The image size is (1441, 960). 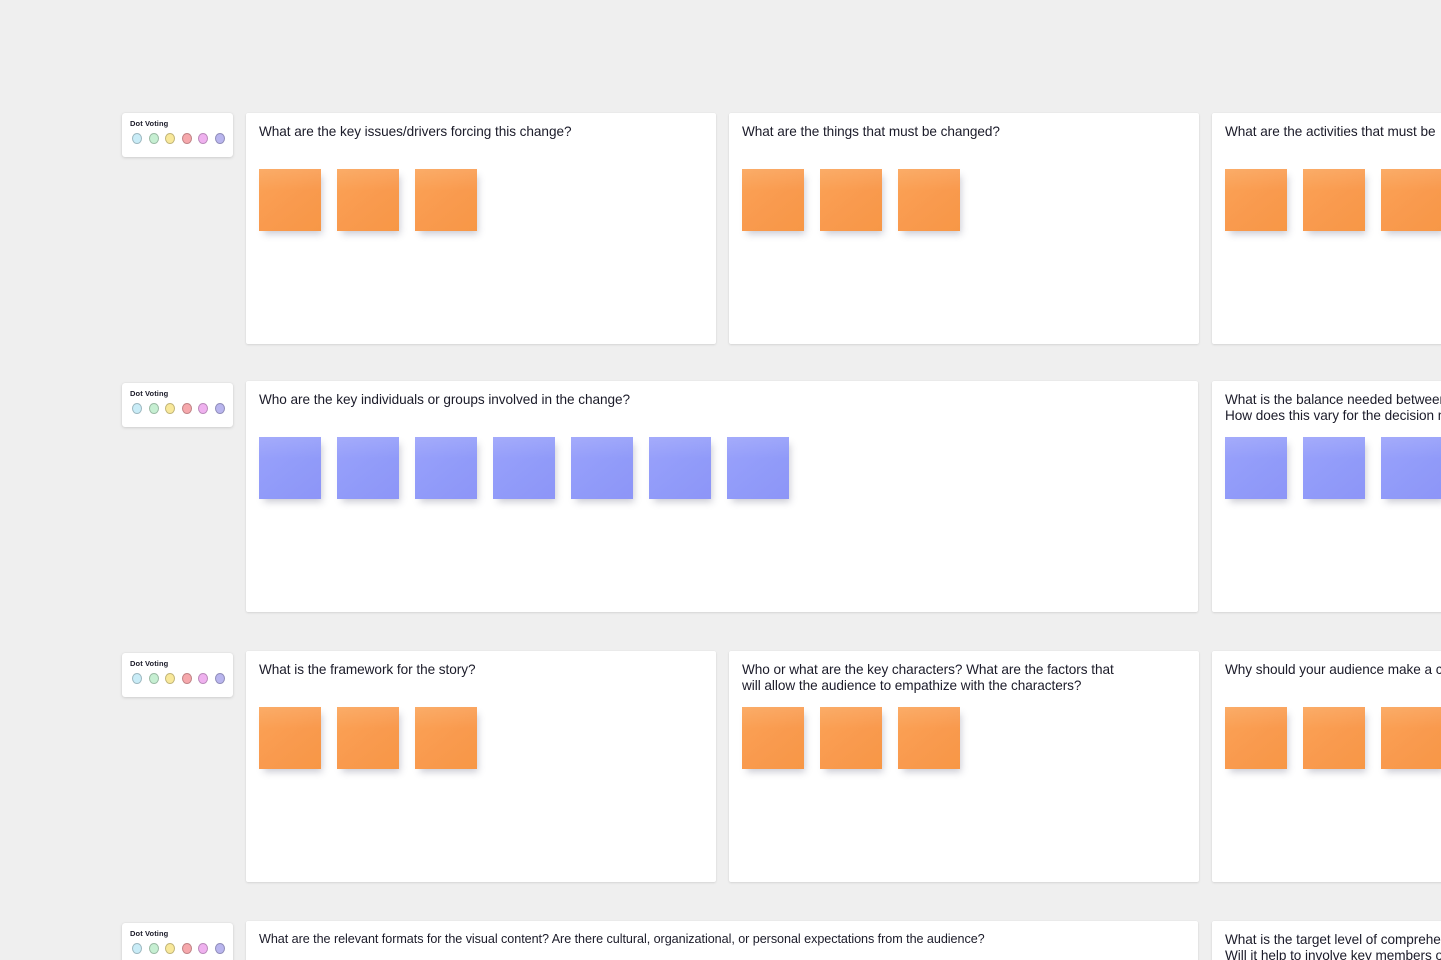 I want to click on dot-voting-widget-4: Dot Voting, so click(x=177, y=941).